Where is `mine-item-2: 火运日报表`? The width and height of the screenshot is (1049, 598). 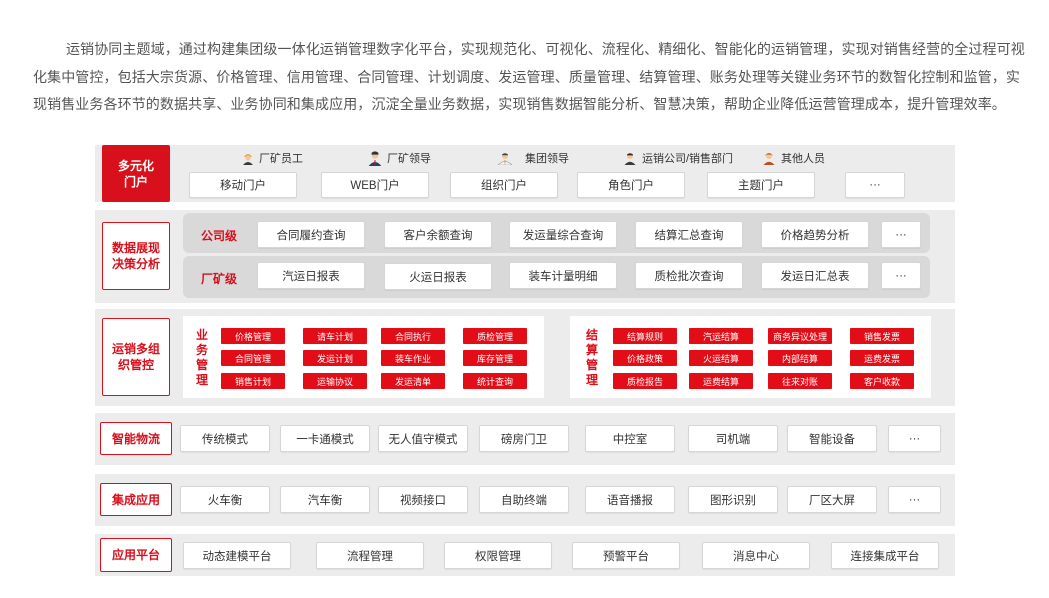 mine-item-2: 火运日报表 is located at coordinates (438, 276).